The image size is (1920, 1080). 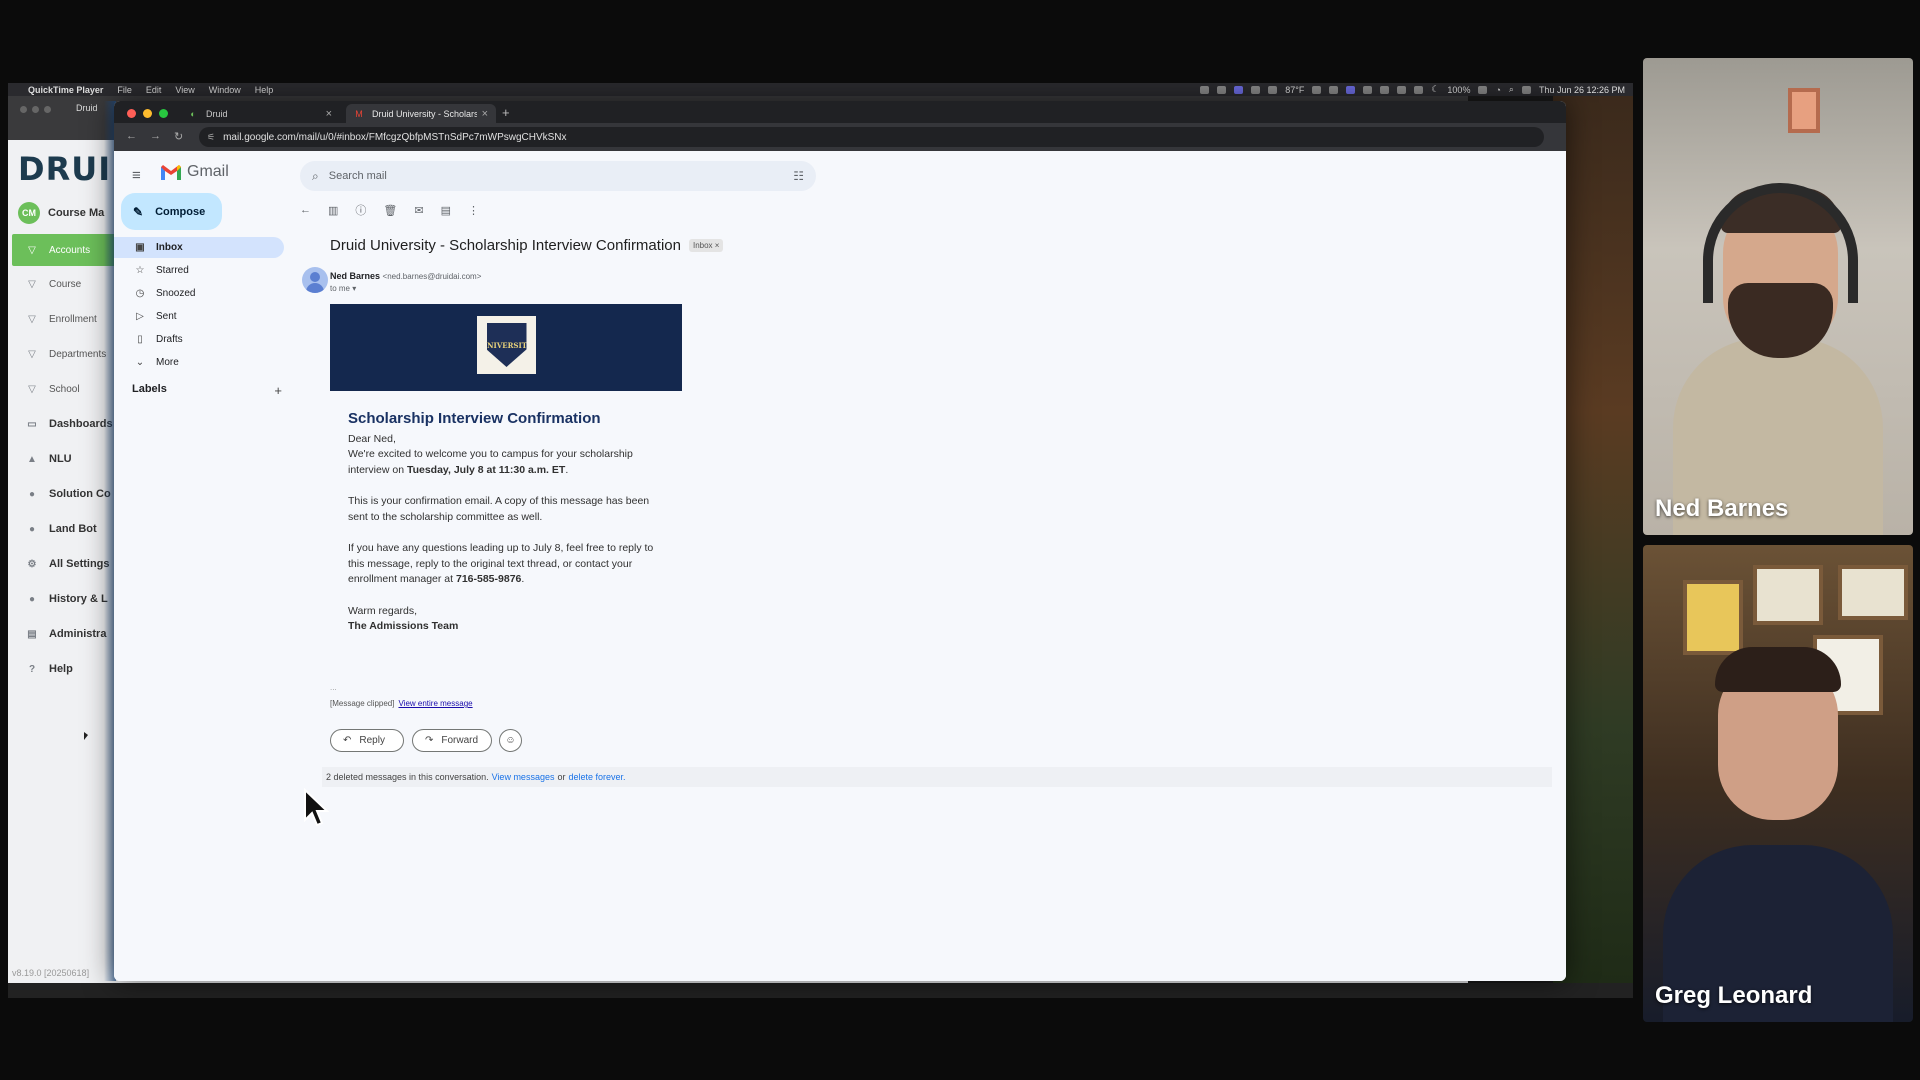 What do you see at coordinates (706, 245) in the screenshot?
I see `inbox-label-chip: Inbox ×` at bounding box center [706, 245].